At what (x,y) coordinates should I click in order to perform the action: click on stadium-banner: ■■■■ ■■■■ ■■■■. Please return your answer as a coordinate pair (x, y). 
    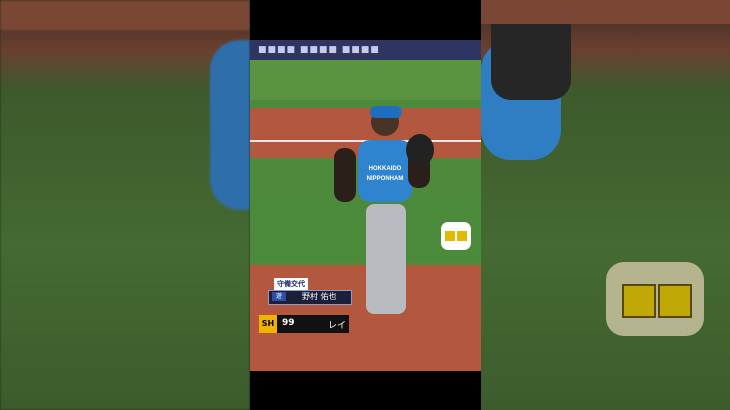
    Looking at the image, I should click on (365, 50).